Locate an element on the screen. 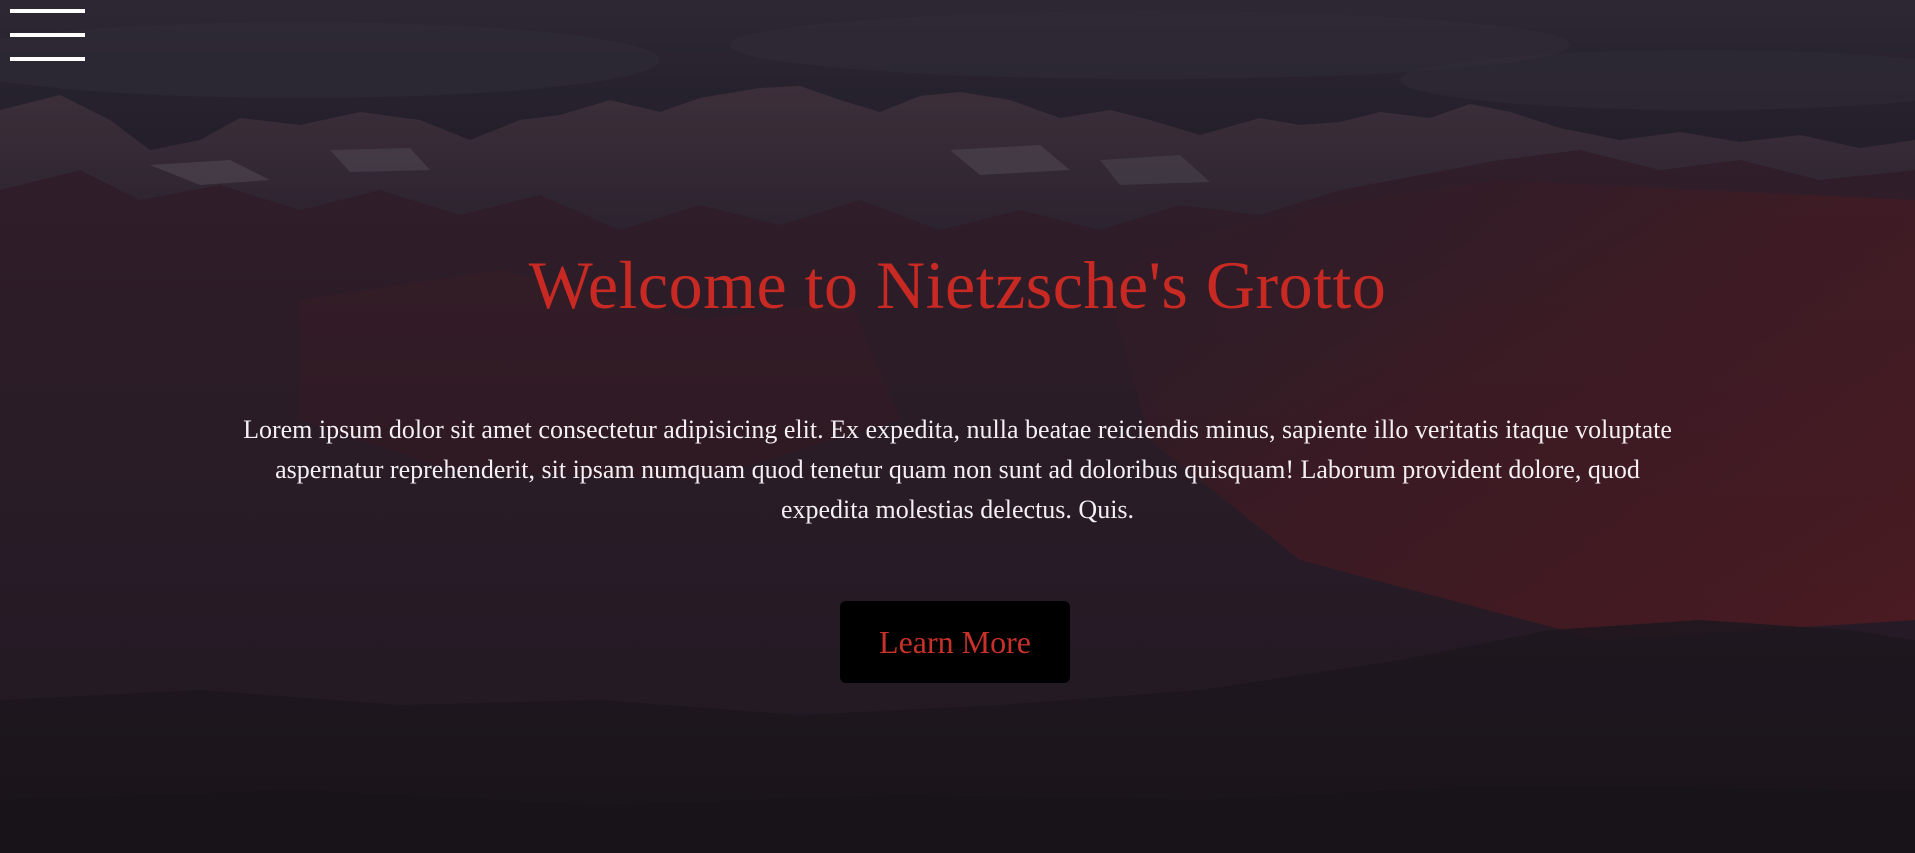  learn-more-button: Learn More is located at coordinates (955, 642).